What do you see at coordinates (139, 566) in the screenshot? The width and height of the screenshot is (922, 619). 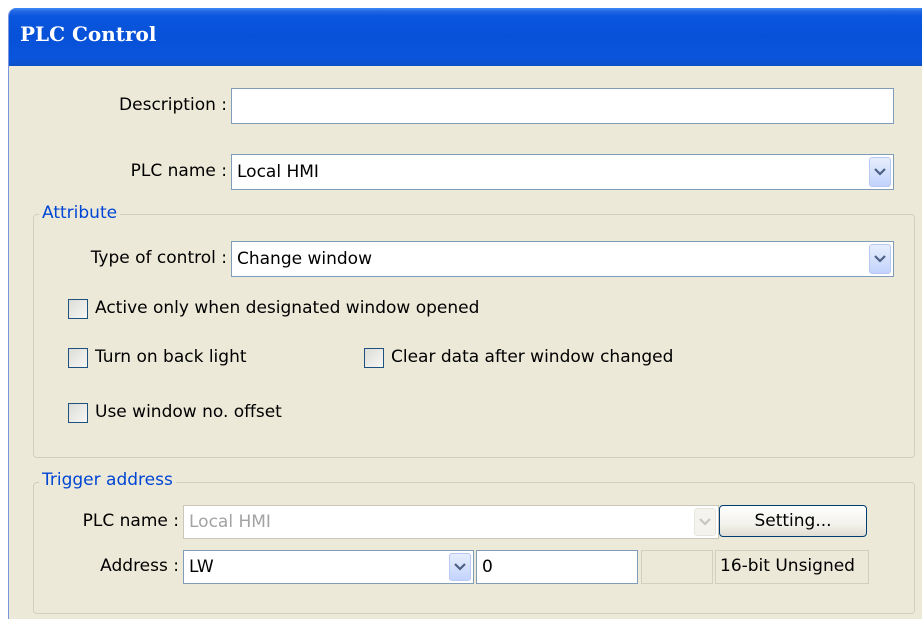 I see `address-label: Address :` at bounding box center [139, 566].